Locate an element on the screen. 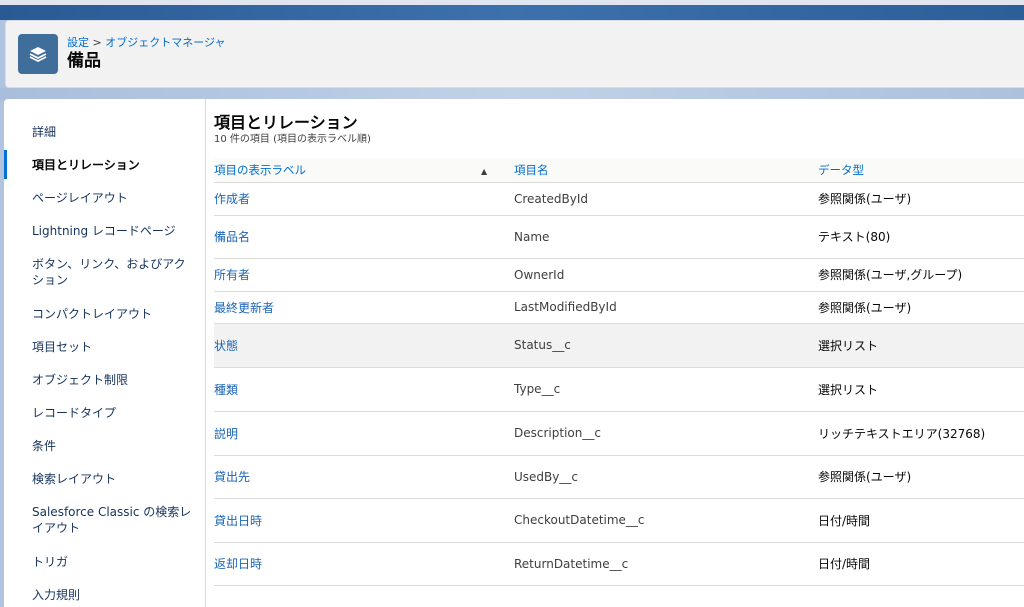 This screenshot has width=1024, height=607. field-api-name: Status__c is located at coordinates (666, 345).